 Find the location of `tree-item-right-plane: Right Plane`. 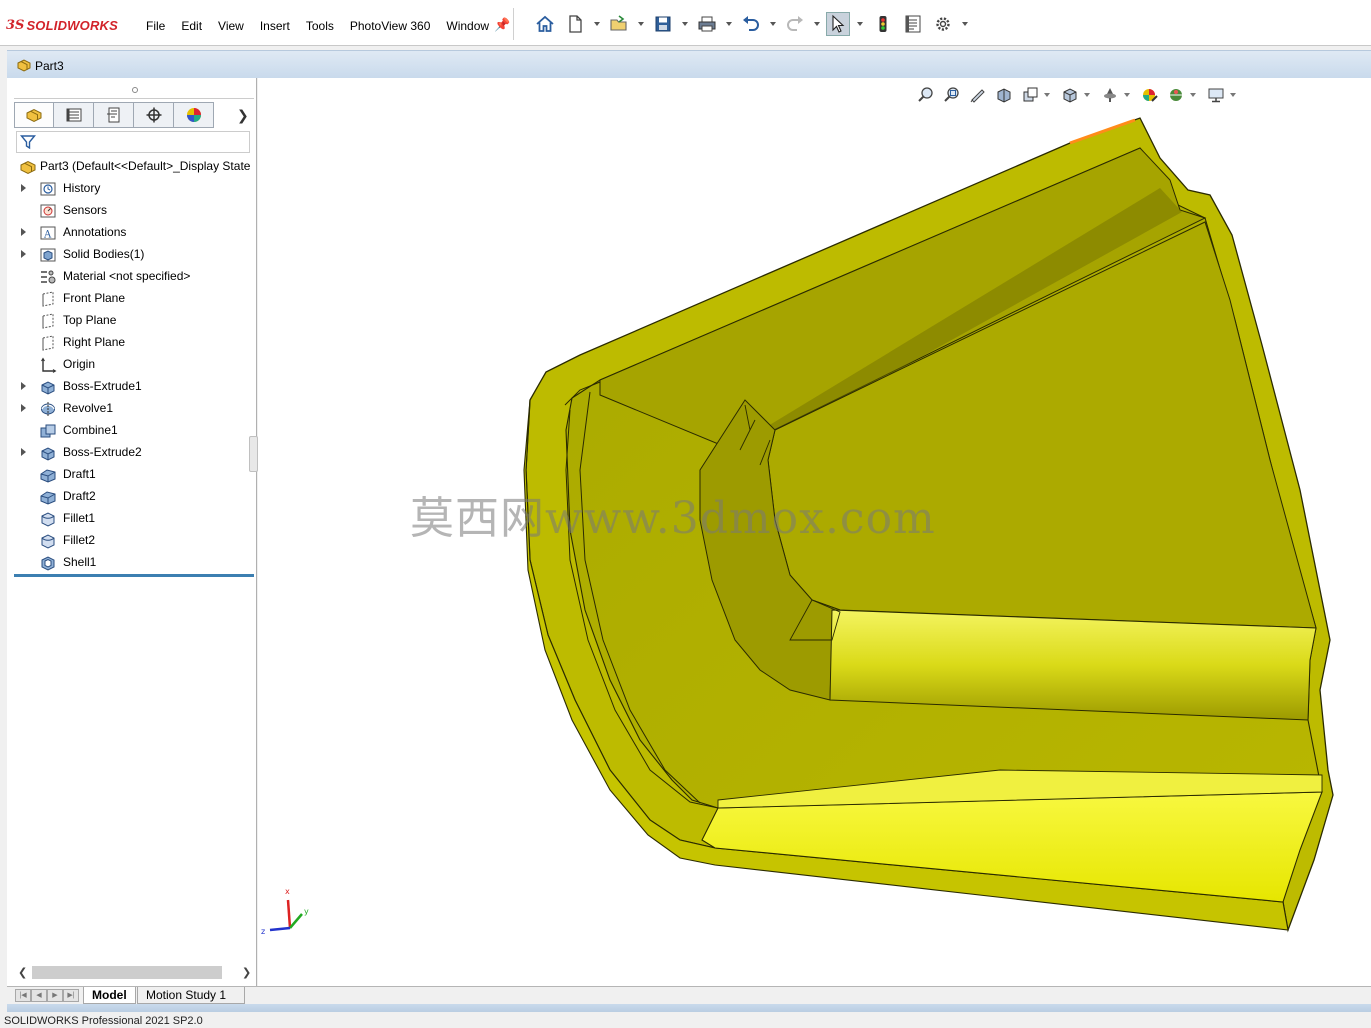

tree-item-right-plane: Right Plane is located at coordinates (132, 342).